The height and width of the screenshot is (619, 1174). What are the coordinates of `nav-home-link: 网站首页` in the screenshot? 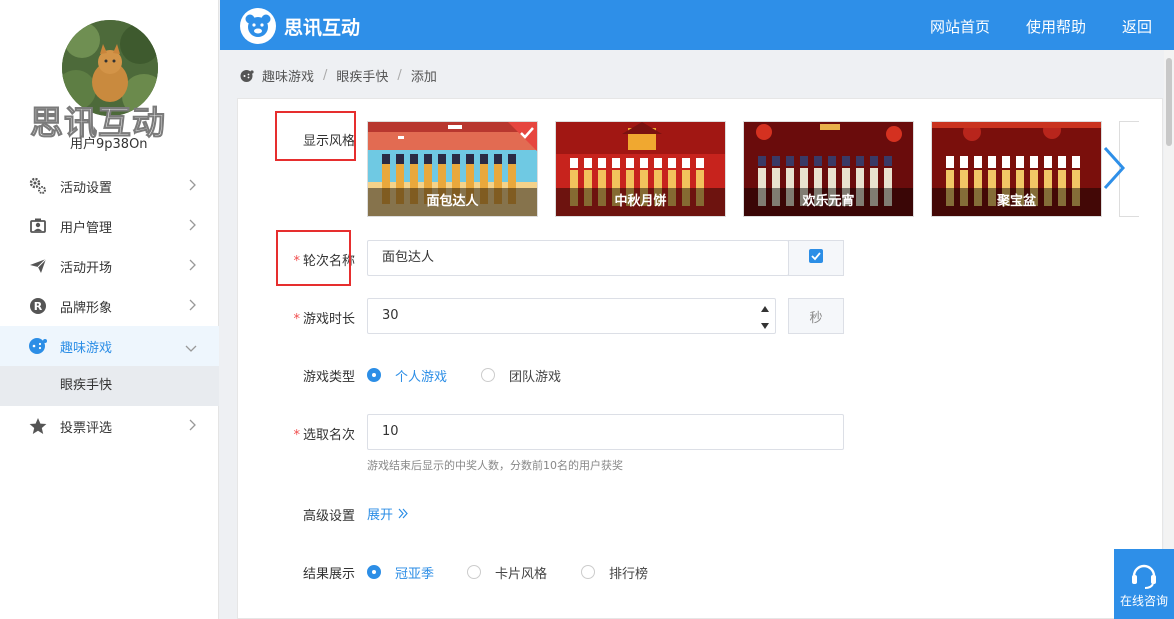 It's located at (960, 26).